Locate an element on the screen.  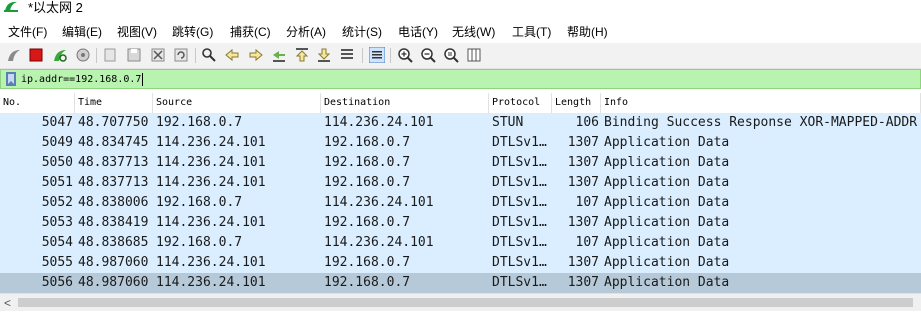
column-header-source: Source is located at coordinates (237, 103).